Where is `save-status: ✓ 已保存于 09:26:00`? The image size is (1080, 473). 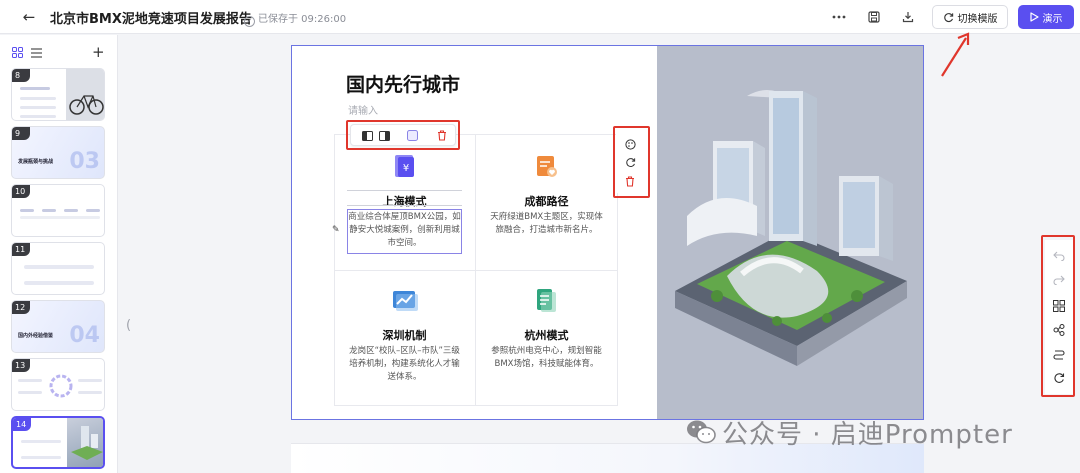
save-status: ✓ 已保存于 09:26:00 is located at coordinates (295, 18).